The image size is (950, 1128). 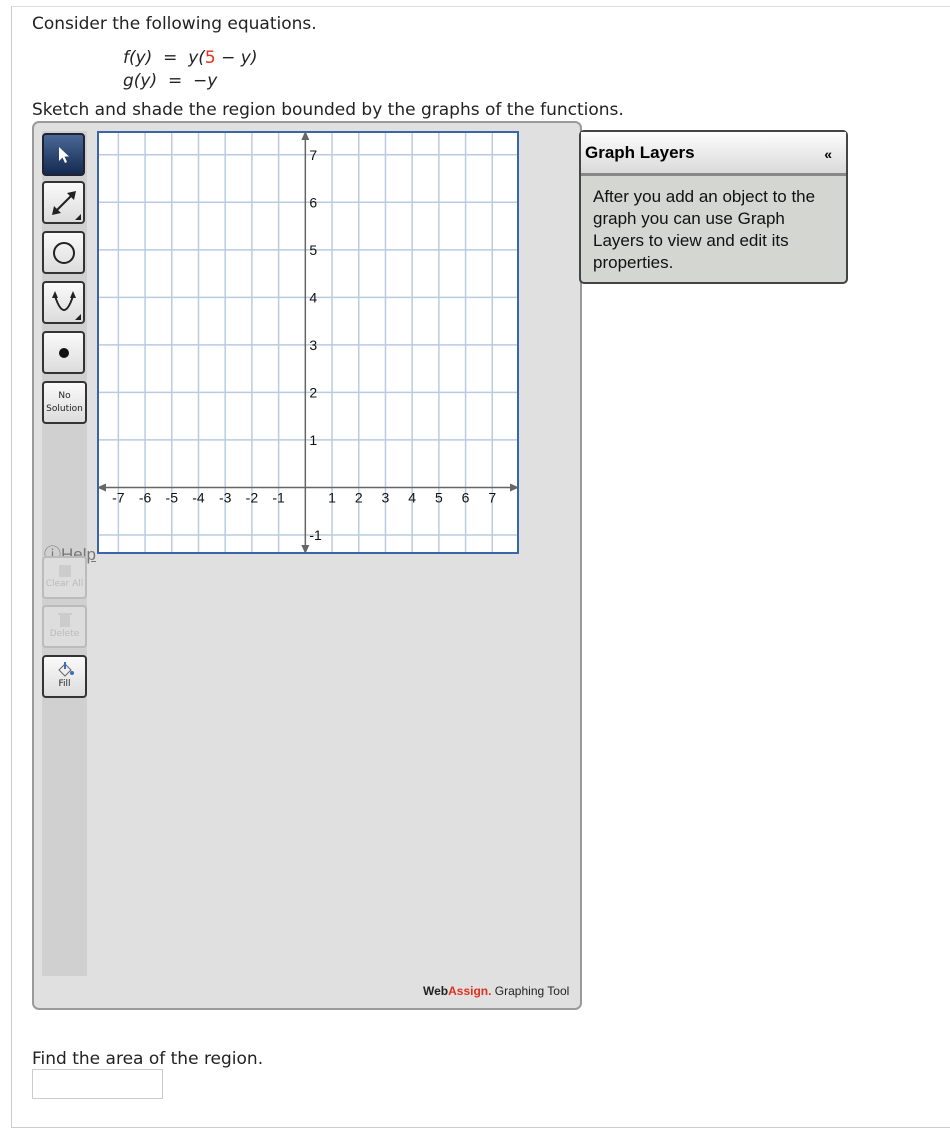 What do you see at coordinates (190, 58) in the screenshot?
I see `equation-f: f(y) = y(5 − y)` at bounding box center [190, 58].